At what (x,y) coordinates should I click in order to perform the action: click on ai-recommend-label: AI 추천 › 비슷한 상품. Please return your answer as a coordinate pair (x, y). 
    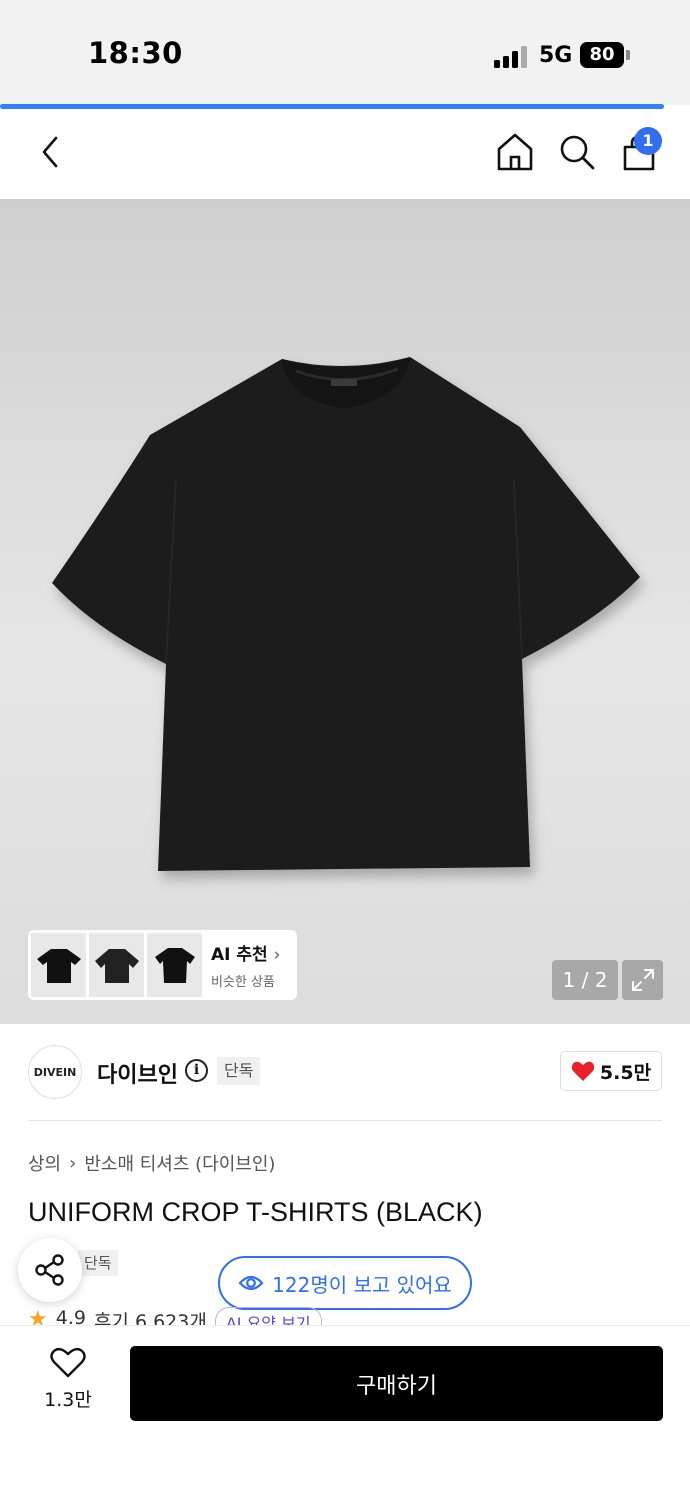
    Looking at the image, I should click on (245, 965).